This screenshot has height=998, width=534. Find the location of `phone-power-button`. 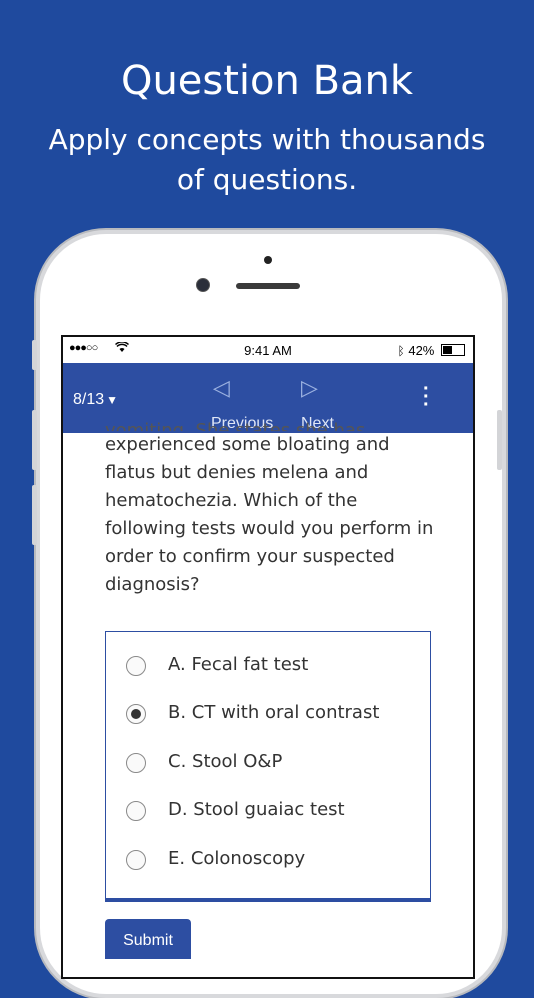

phone-power-button is located at coordinates (499, 440).